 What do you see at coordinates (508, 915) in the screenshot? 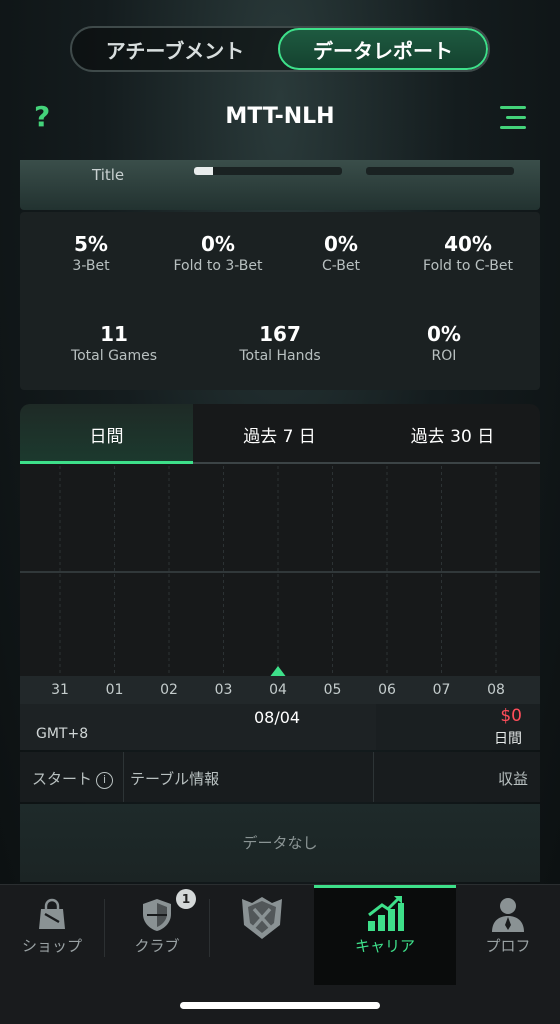
I see `profile-person-icon` at bounding box center [508, 915].